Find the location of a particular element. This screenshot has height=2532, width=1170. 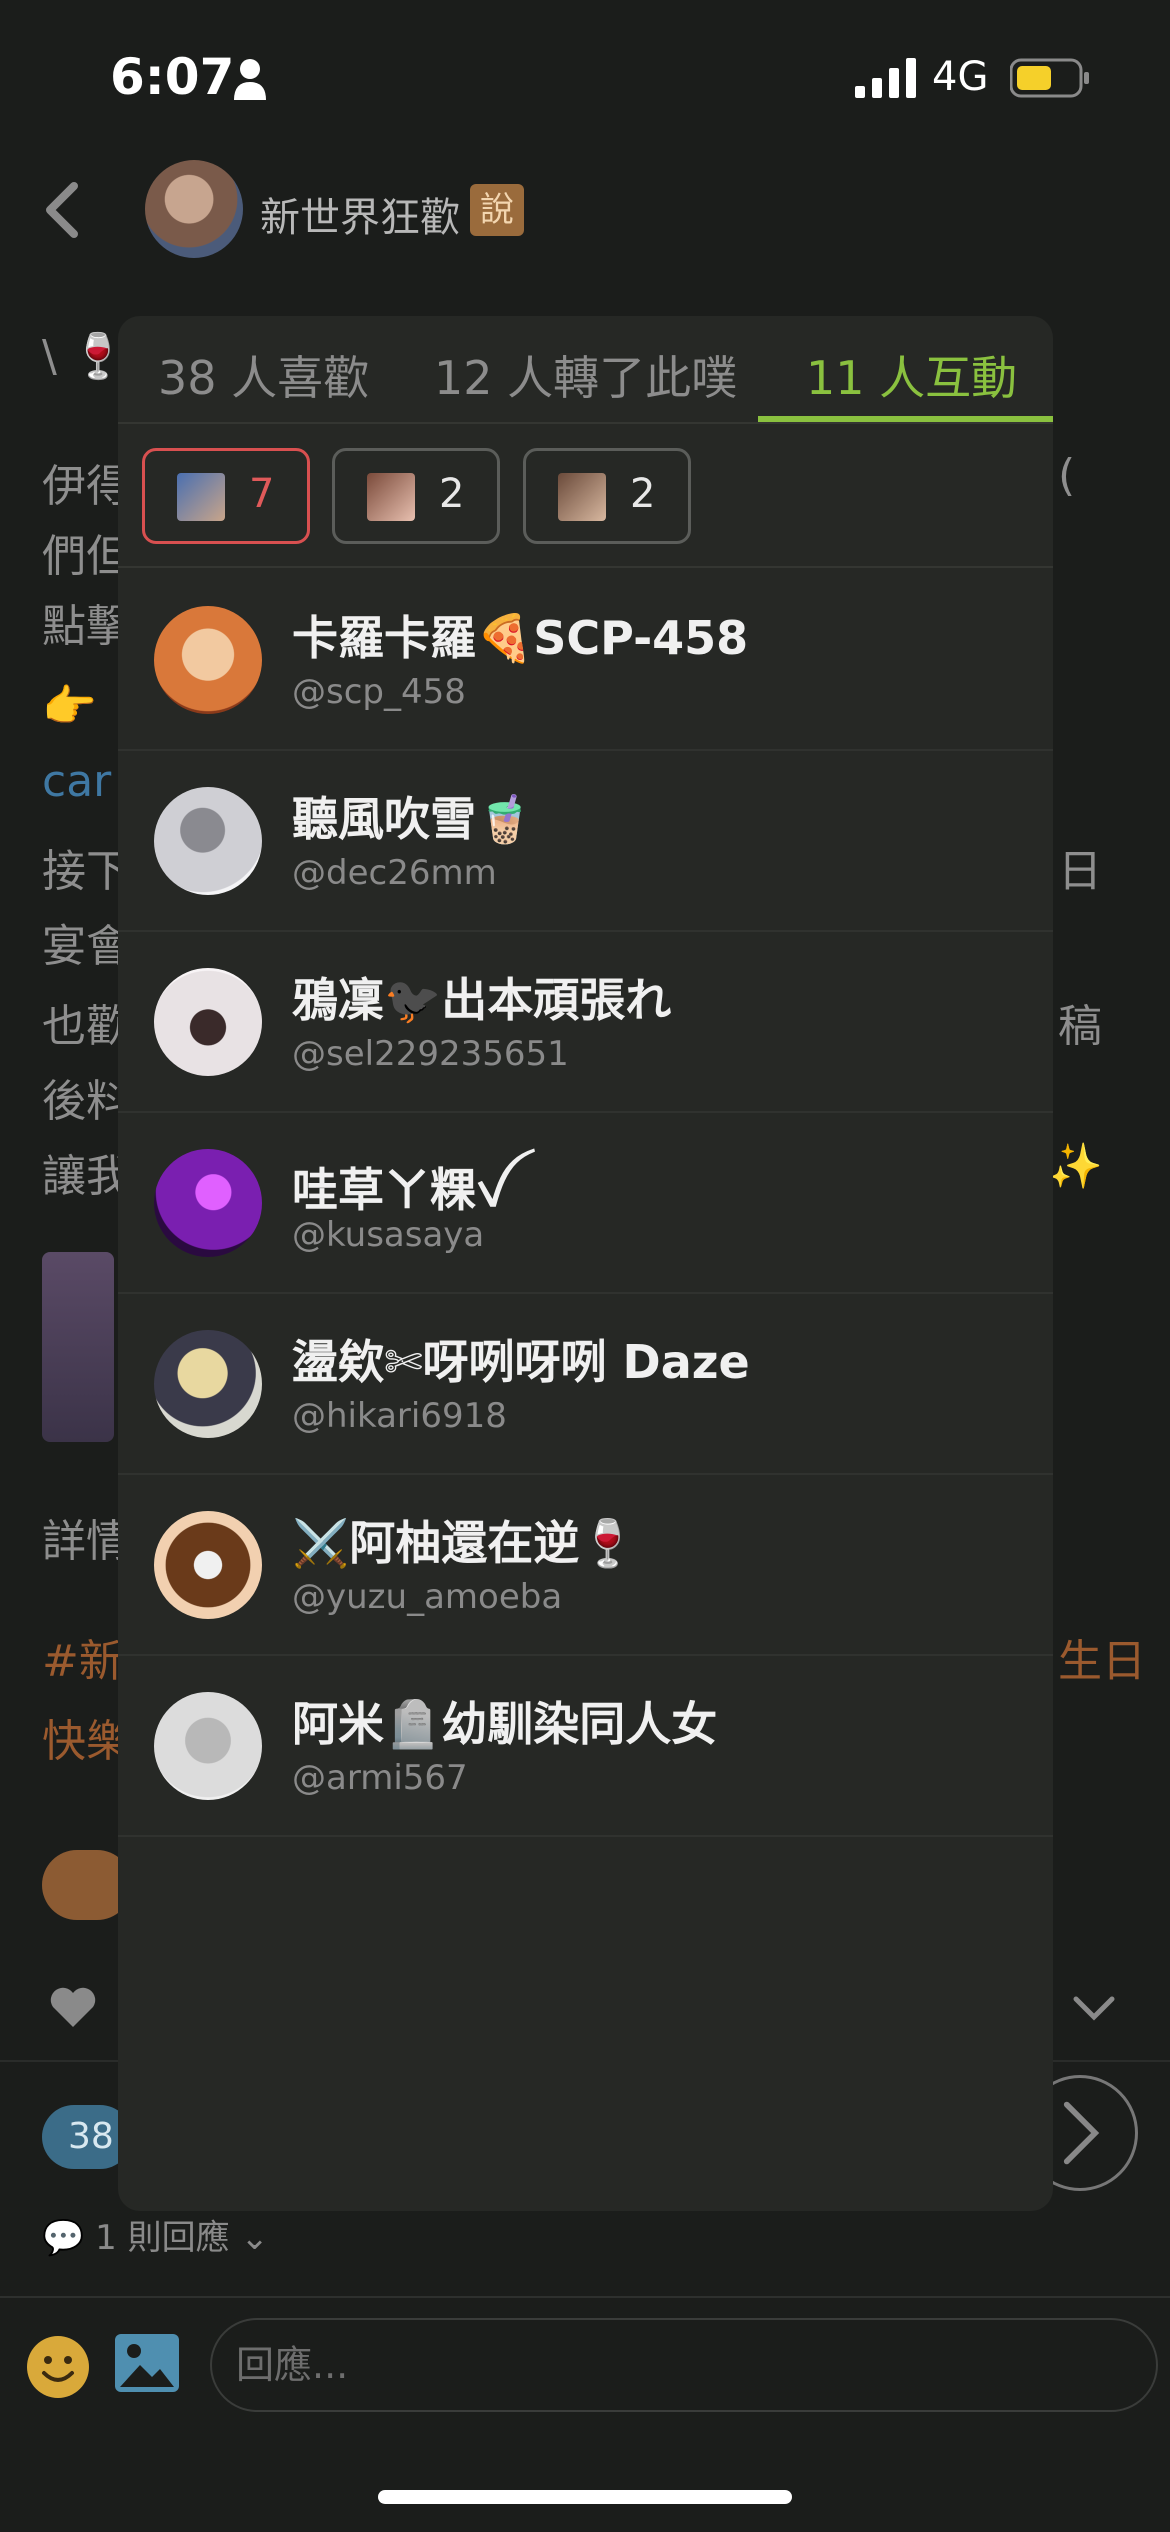

user-row: 卡羅卡羅🍕SCP-458 @scp_458 is located at coordinates (585, 660).